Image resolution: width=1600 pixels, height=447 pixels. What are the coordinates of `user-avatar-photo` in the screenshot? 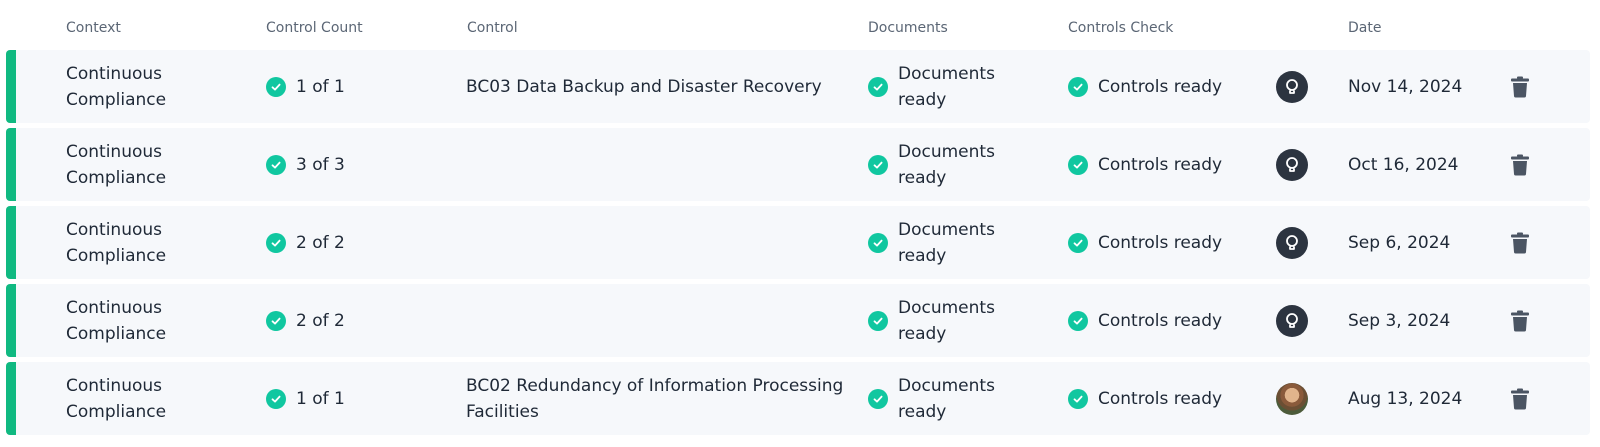 It's located at (1292, 398).